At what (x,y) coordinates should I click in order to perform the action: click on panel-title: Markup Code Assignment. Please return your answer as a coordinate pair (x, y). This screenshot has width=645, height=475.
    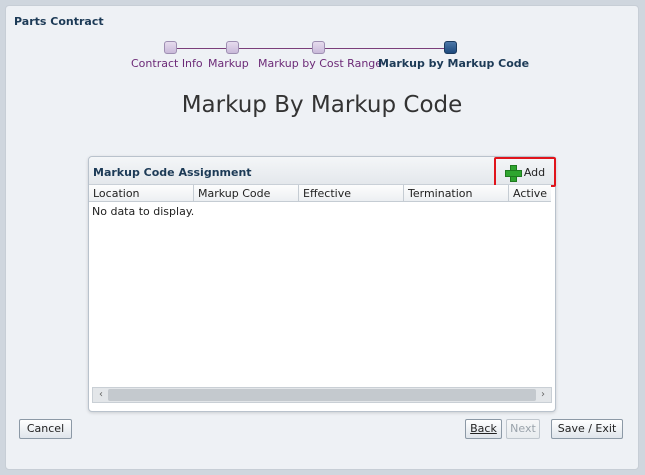
    Looking at the image, I should click on (172, 172).